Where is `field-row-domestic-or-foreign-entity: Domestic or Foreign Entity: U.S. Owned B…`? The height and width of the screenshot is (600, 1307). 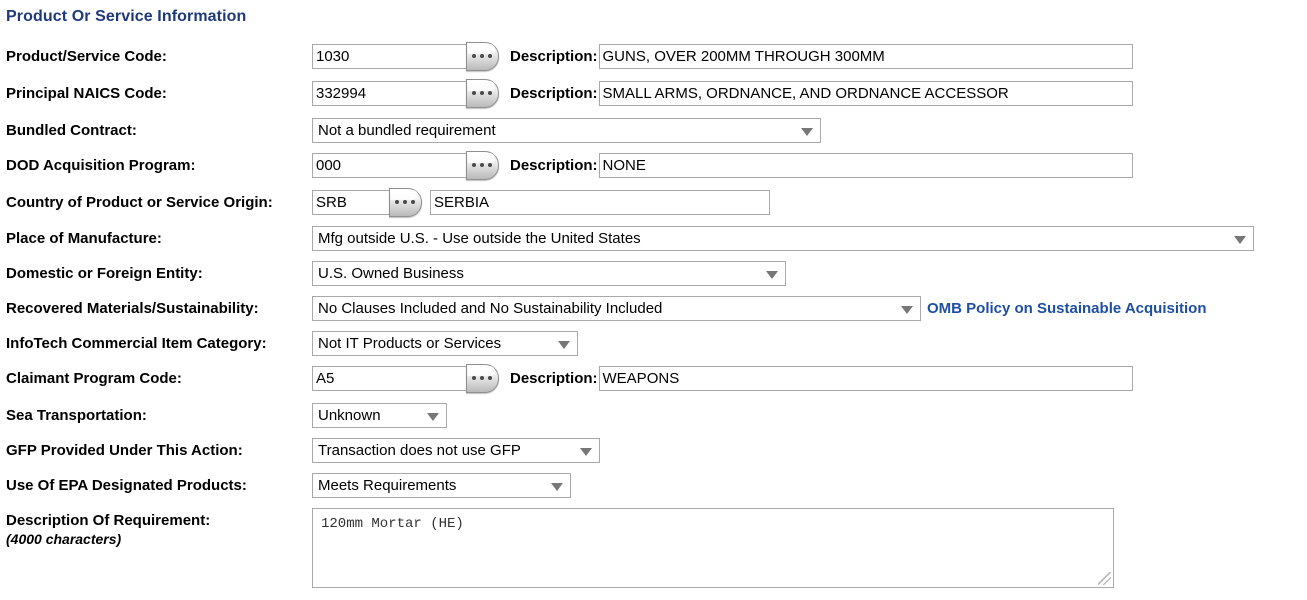 field-row-domestic-or-foreign-entity: Domestic or Foreign Entity: U.S. Owned B… is located at coordinates (653, 273).